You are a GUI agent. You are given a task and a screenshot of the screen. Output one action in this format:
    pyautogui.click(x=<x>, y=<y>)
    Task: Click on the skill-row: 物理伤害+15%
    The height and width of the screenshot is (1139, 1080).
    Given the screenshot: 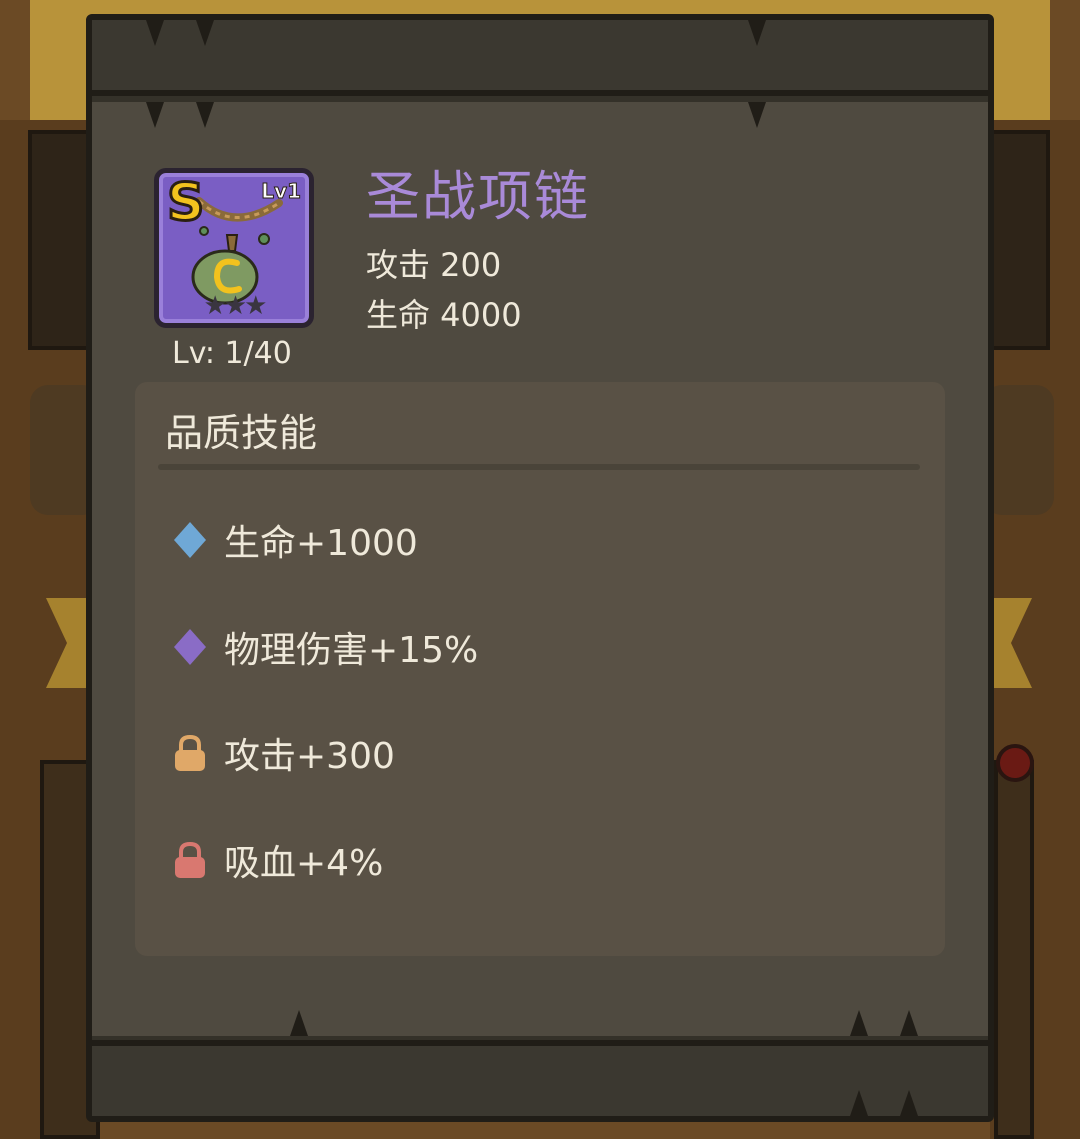 What is the action you would take?
    pyautogui.click(x=325, y=647)
    